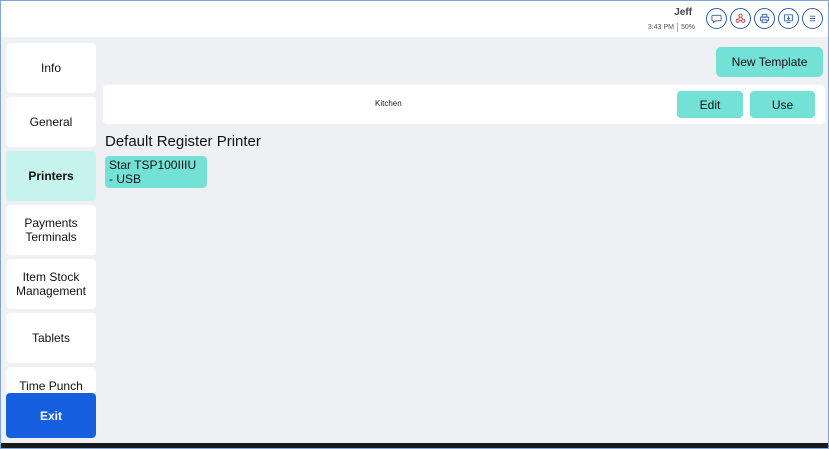 This screenshot has height=449, width=829. I want to click on clock-time: 3:43 PM, so click(660, 27).